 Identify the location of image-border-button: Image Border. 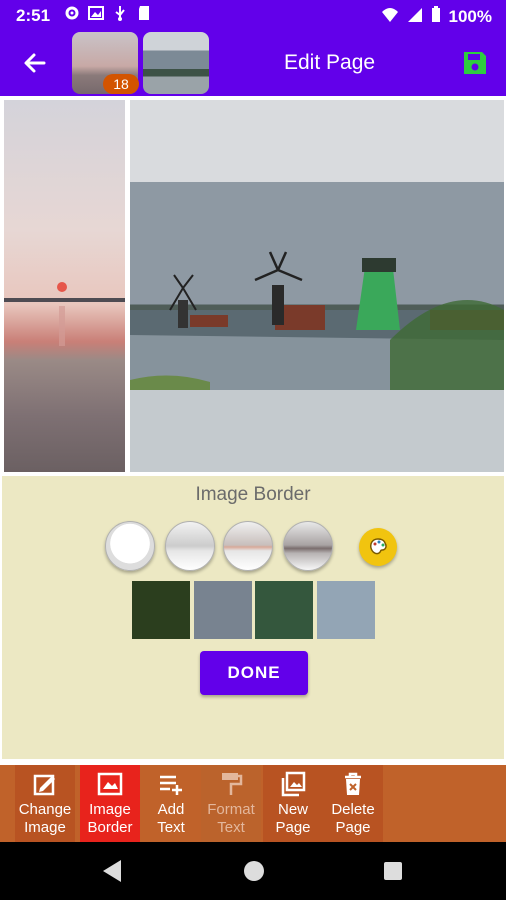
(110, 803).